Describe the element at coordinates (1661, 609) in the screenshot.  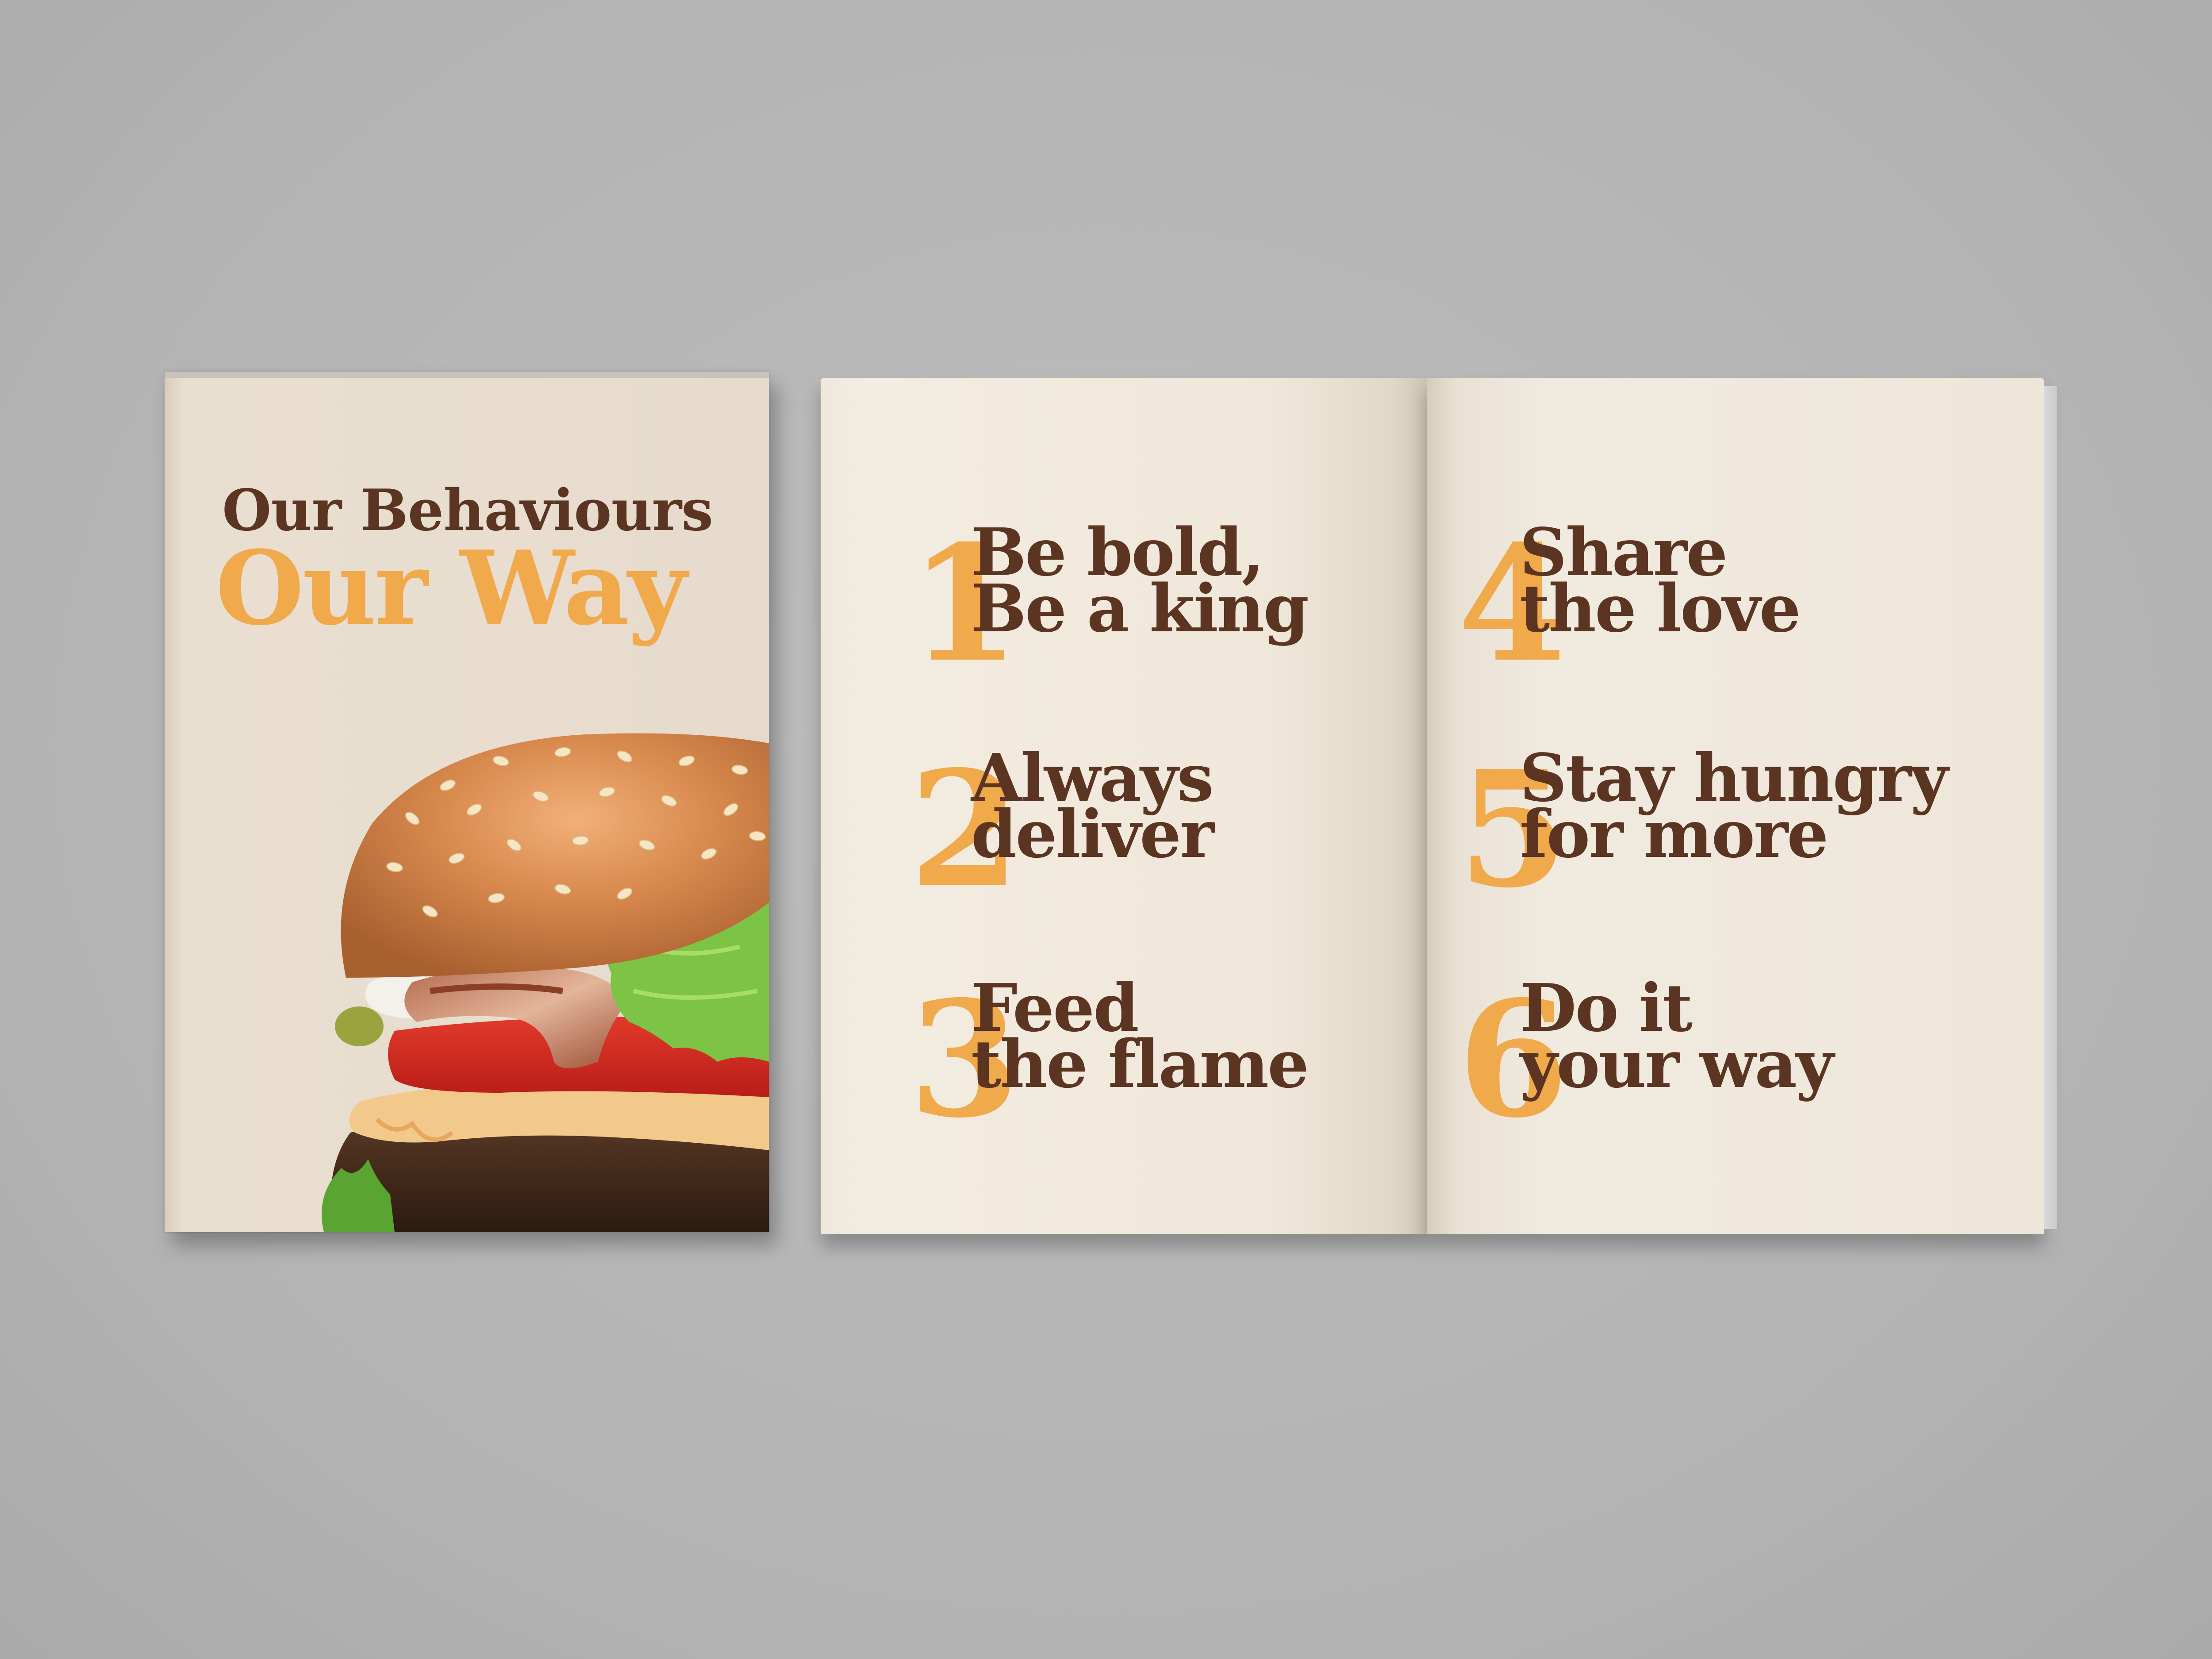
I see `behaviour-line2: the love` at that location.